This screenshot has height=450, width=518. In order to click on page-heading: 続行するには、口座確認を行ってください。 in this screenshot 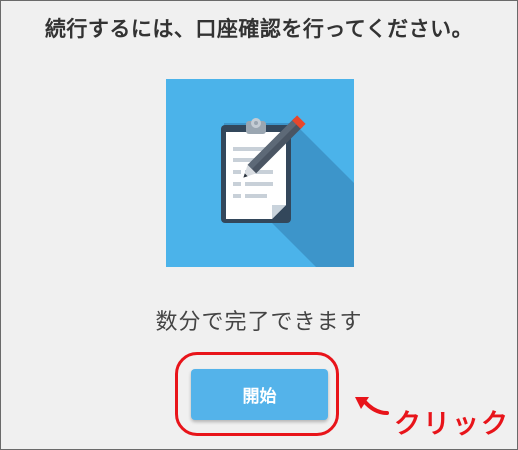, I will do `click(259, 29)`.